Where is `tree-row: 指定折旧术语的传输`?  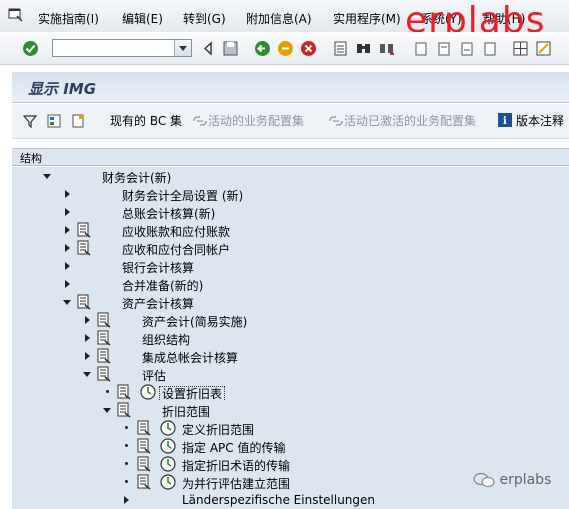
tree-row: 指定折旧术语的传输 is located at coordinates (290, 464).